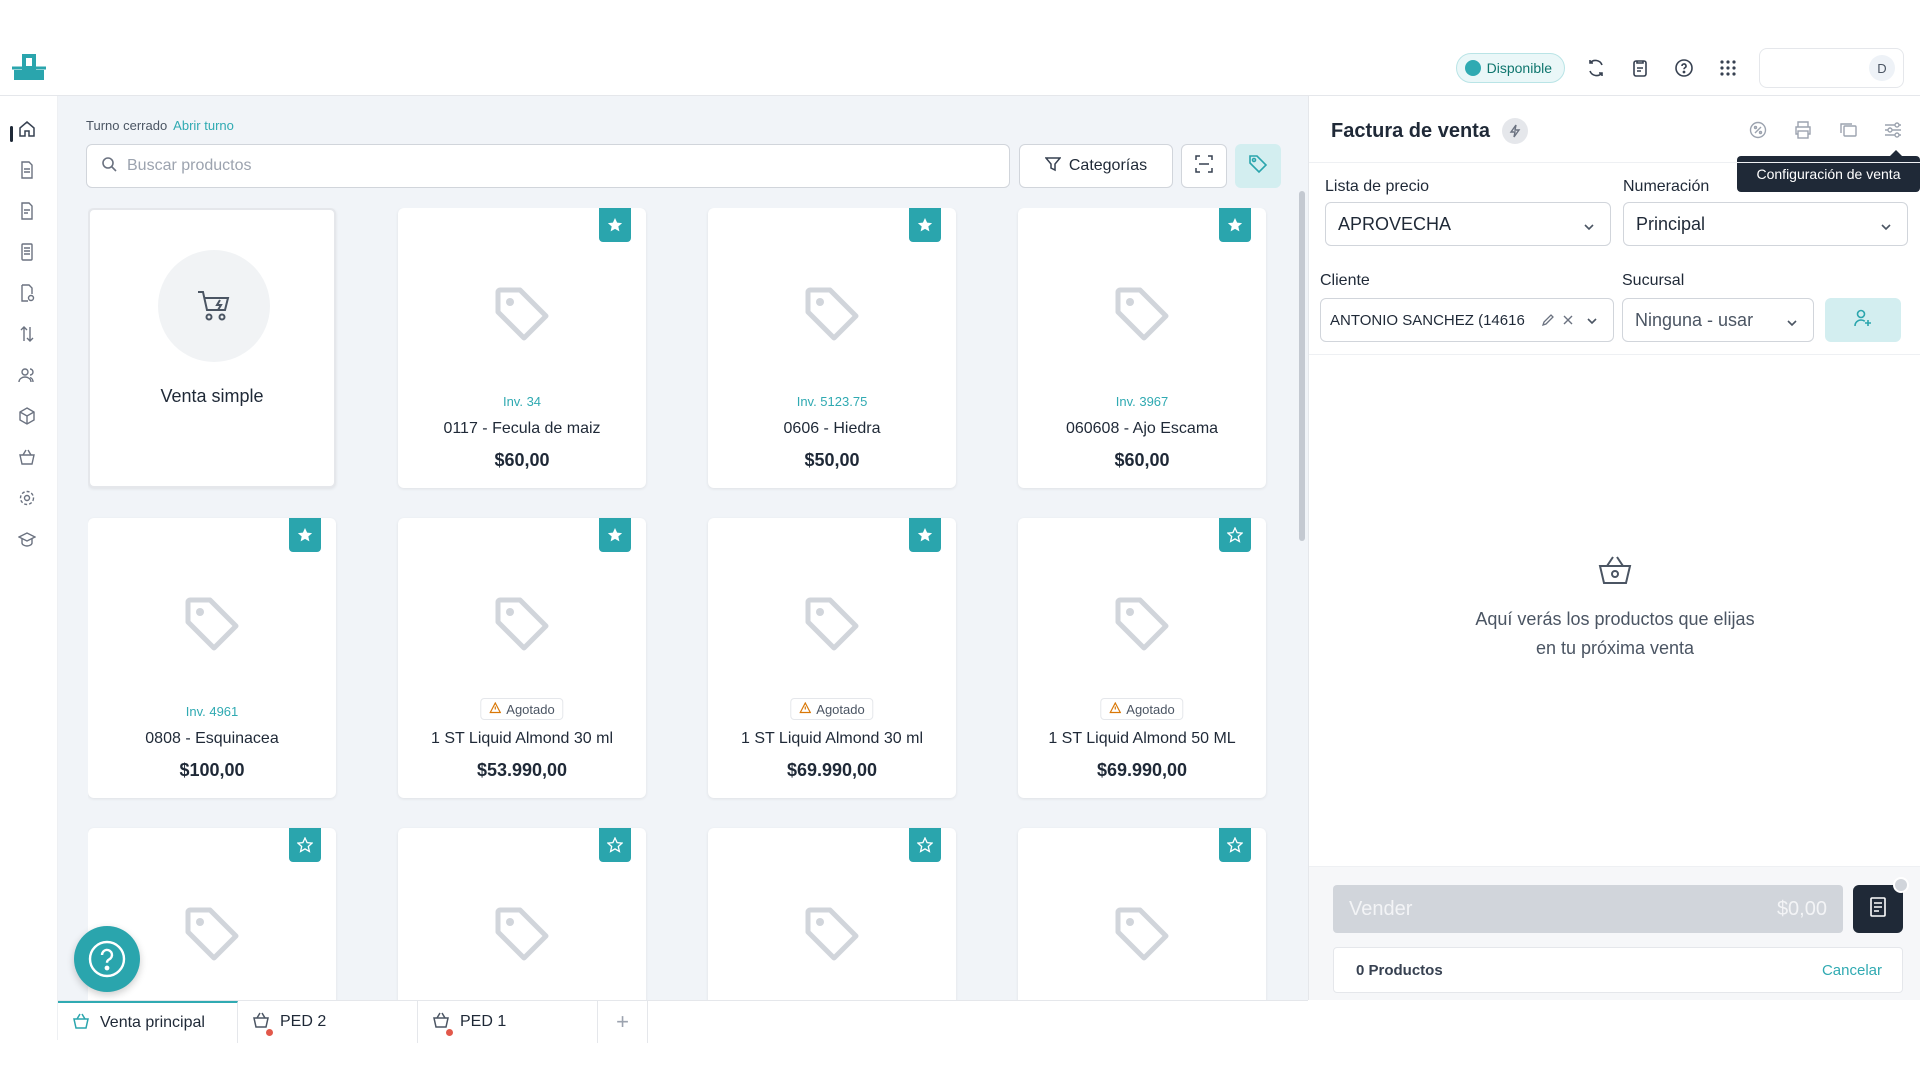 Image resolution: width=1920 pixels, height=1080 pixels. What do you see at coordinates (1801, 908) in the screenshot?
I see `sell-total: $0,00` at bounding box center [1801, 908].